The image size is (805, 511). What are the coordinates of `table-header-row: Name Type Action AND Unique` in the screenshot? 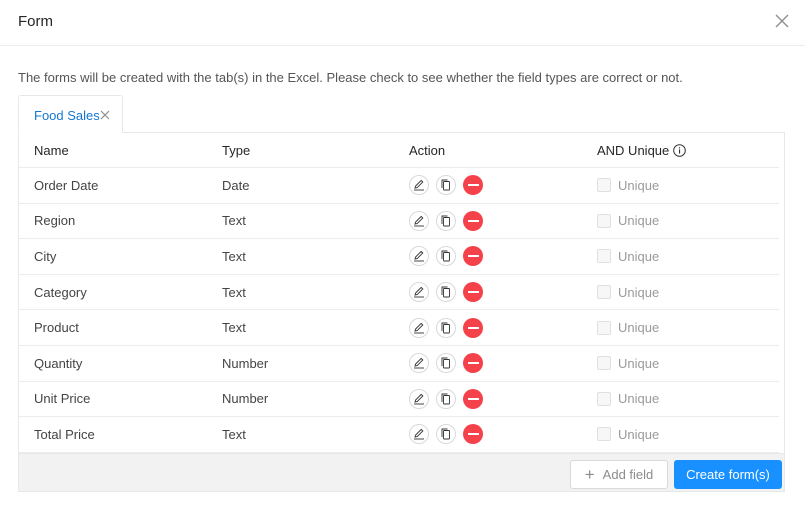 It's located at (399, 150).